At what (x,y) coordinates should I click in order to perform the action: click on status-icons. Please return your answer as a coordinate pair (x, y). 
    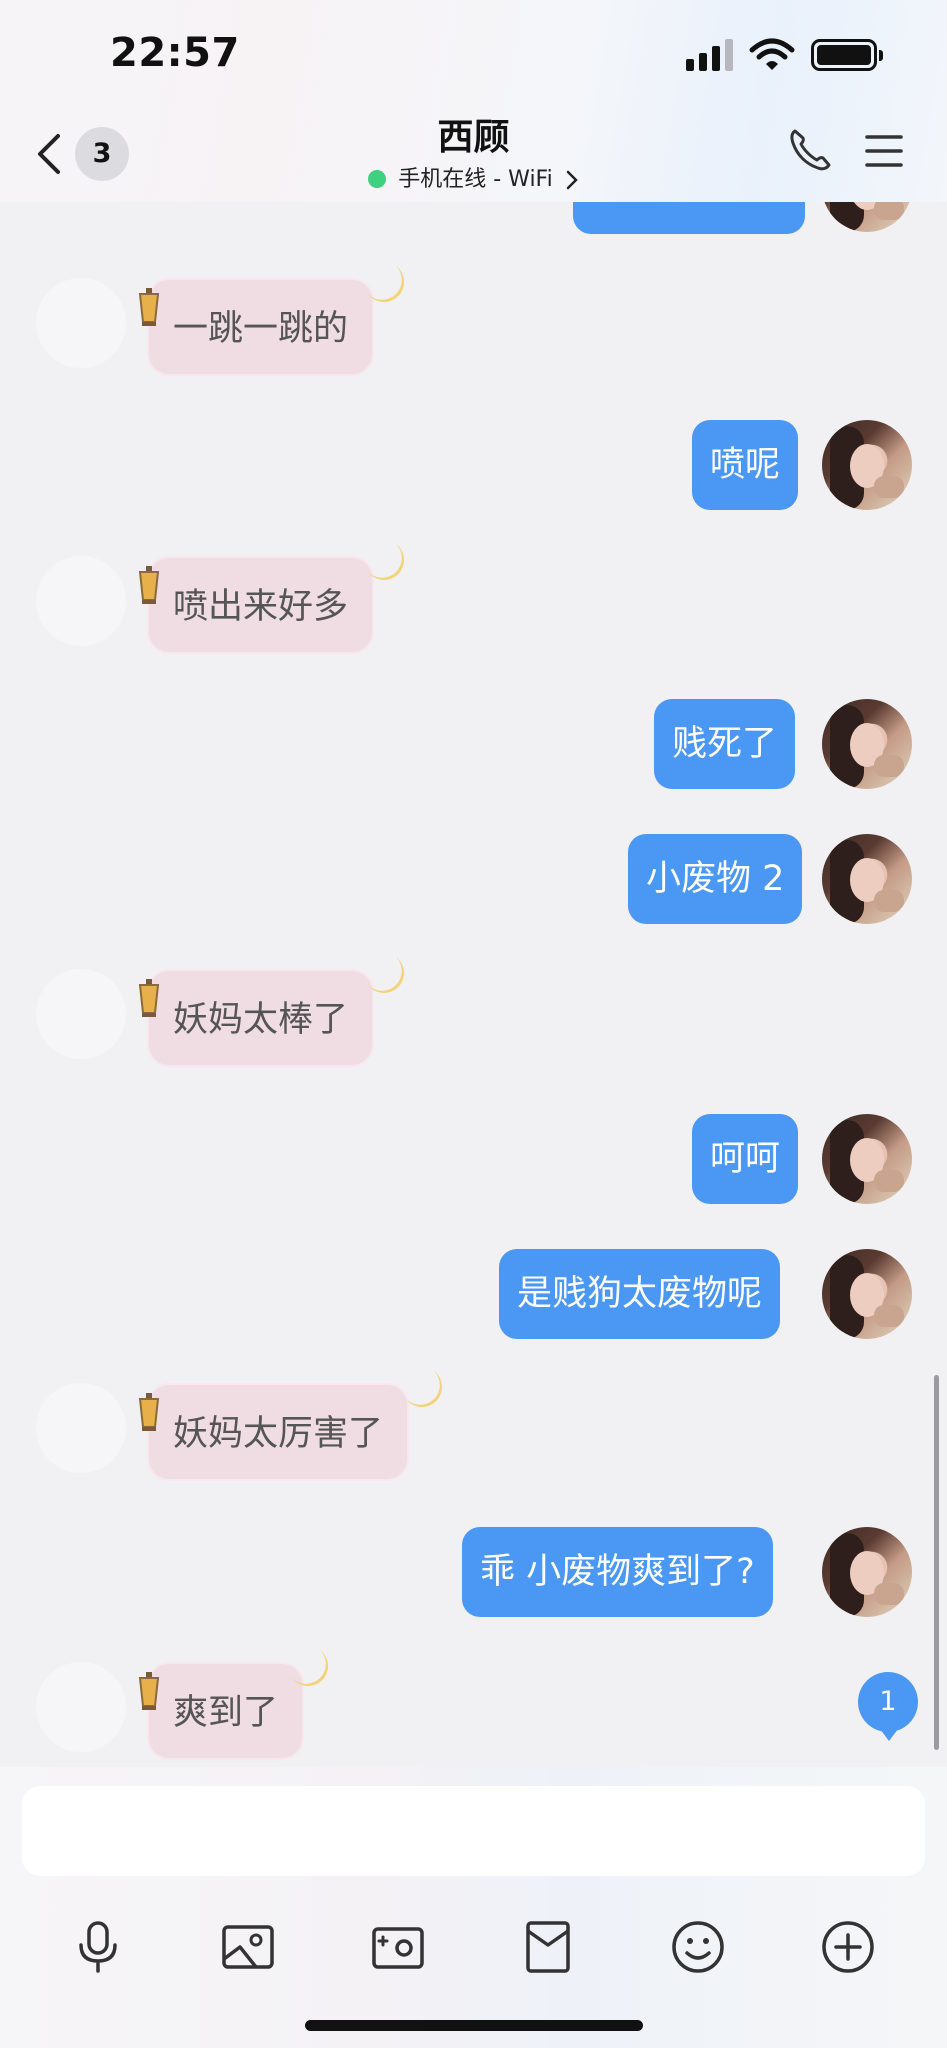
    Looking at the image, I should click on (784, 55).